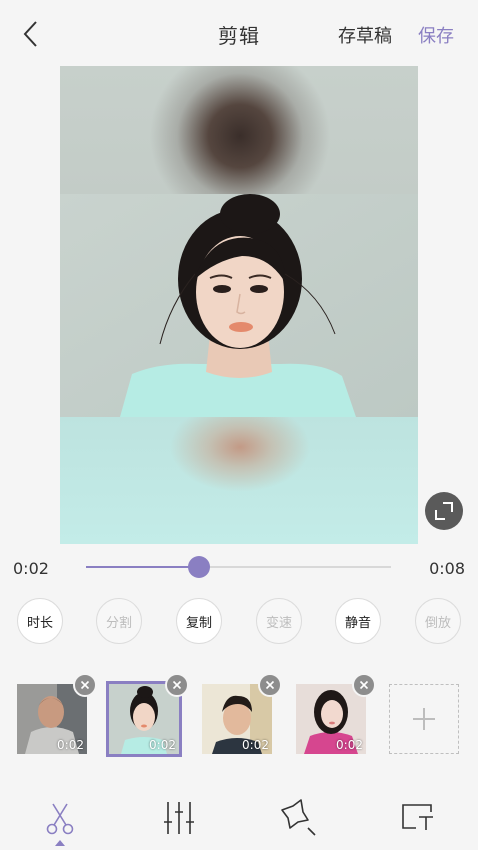 The height and width of the screenshot is (850, 478). Describe the element at coordinates (60, 843) in the screenshot. I see `active-tab-indicator` at that location.